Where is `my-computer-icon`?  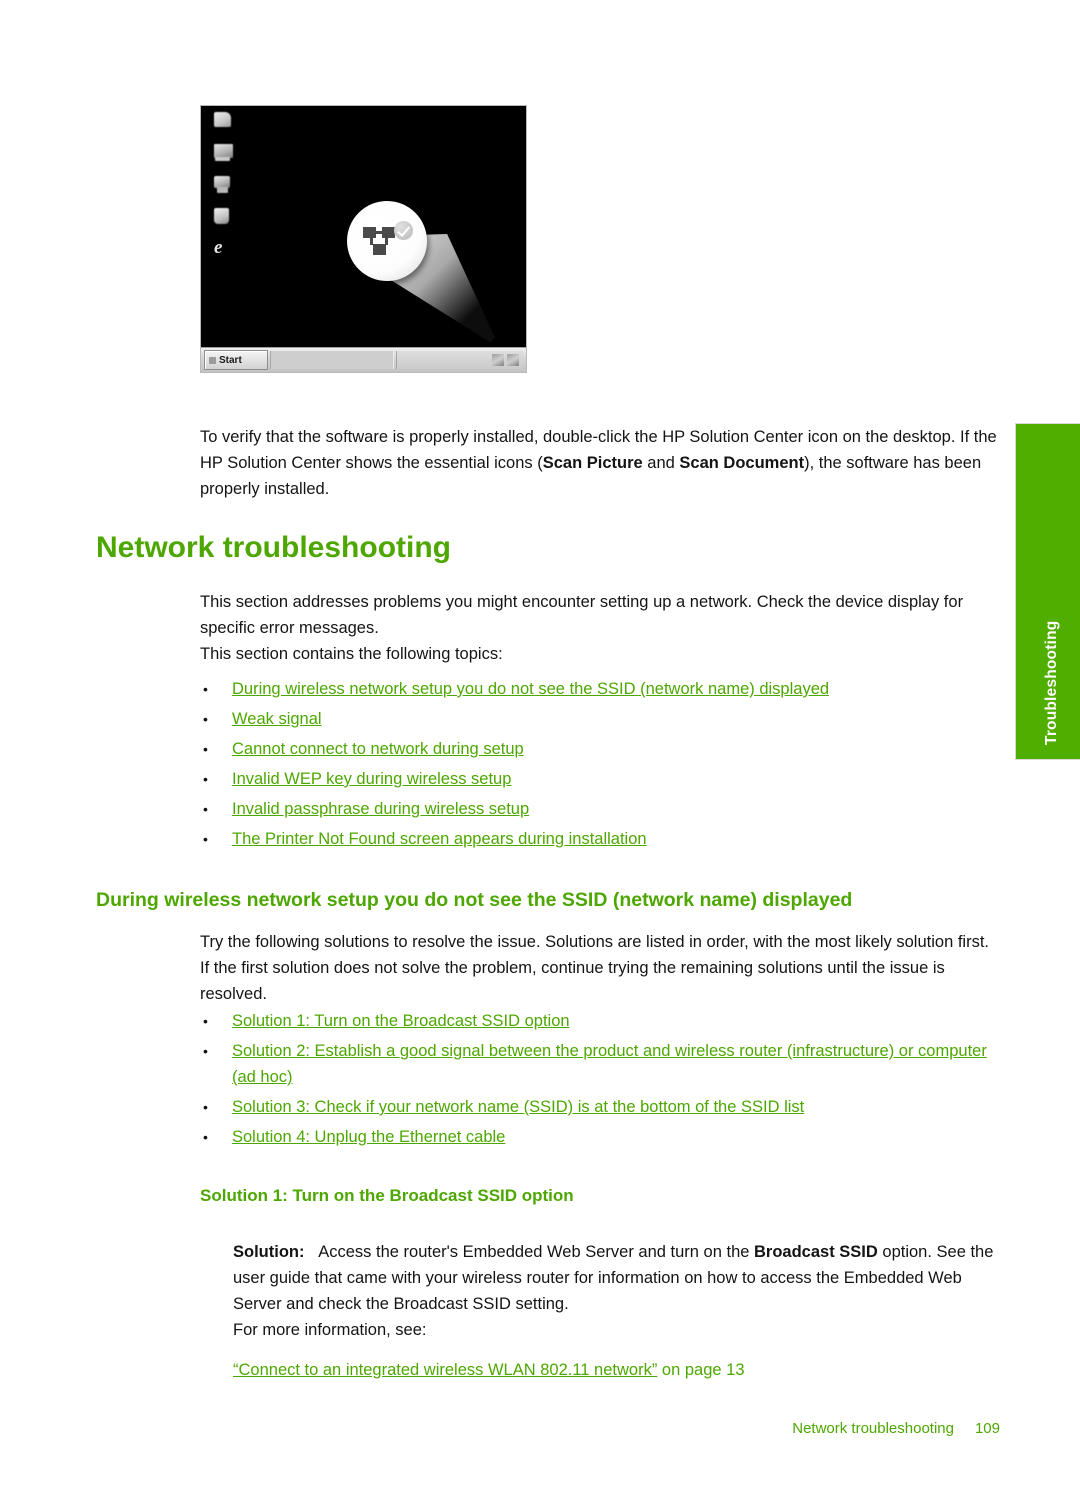 my-computer-icon is located at coordinates (223, 153).